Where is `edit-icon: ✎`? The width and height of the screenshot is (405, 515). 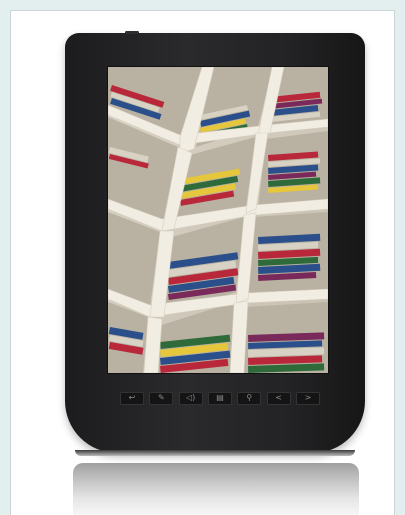
edit-icon: ✎ is located at coordinates (161, 398).